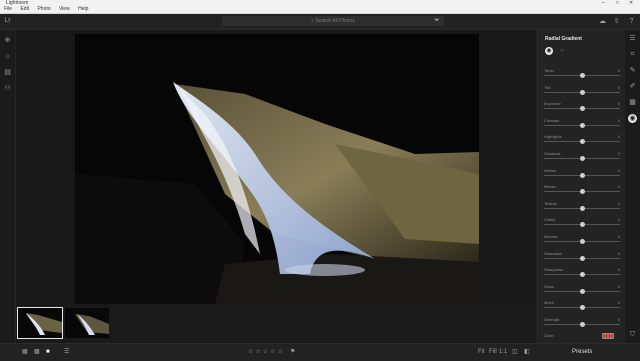  I want to click on menu-photo: Photo, so click(43, 9).